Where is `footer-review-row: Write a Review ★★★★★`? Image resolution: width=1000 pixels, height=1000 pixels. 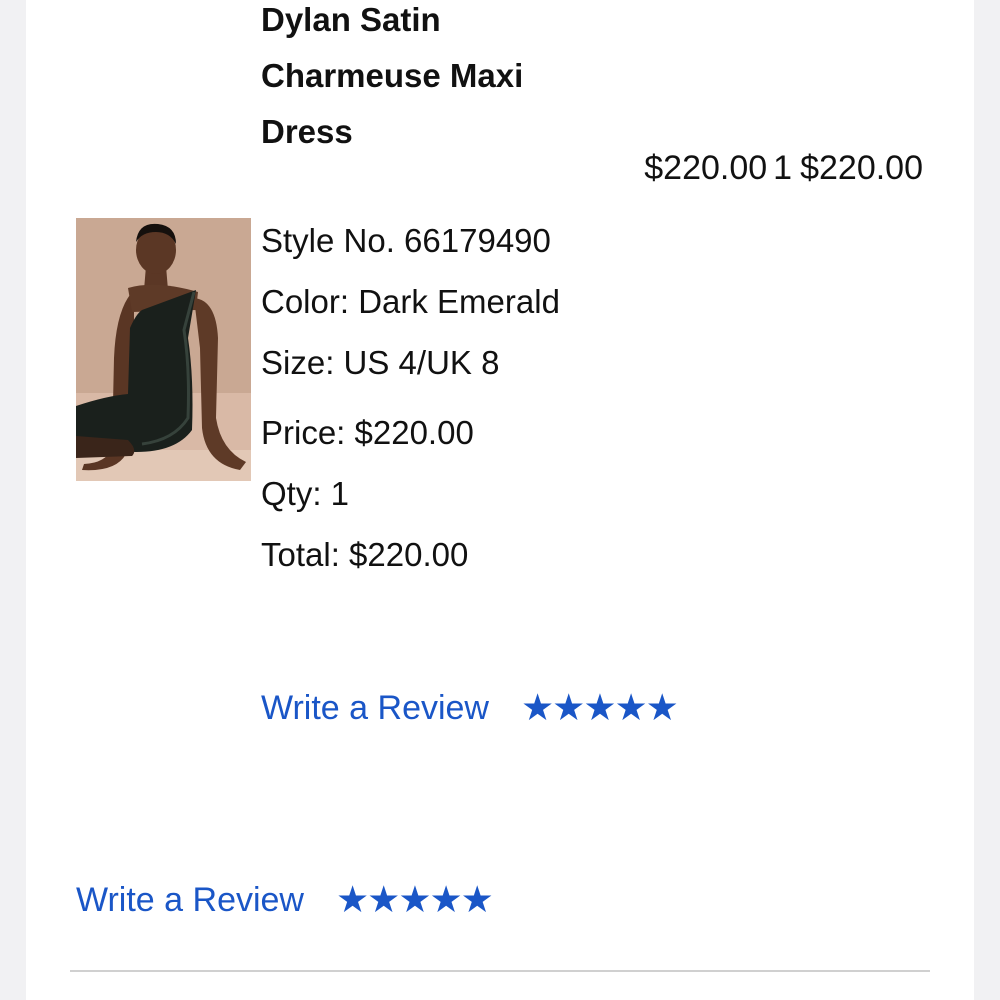 footer-review-row: Write a Review ★★★★★ is located at coordinates (285, 900).